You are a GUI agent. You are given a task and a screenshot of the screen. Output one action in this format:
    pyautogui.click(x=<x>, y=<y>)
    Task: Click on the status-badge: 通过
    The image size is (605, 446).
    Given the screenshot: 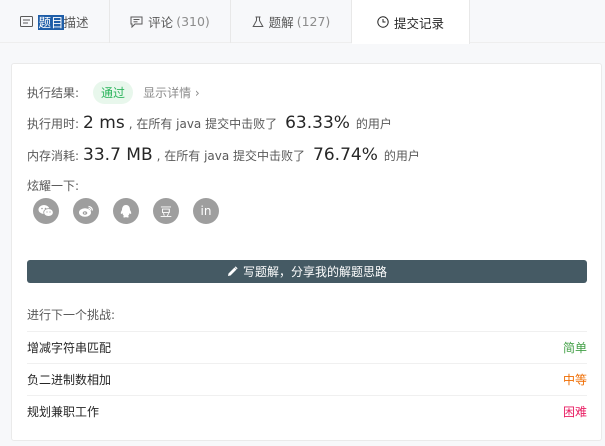 What is the action you would take?
    pyautogui.click(x=113, y=92)
    